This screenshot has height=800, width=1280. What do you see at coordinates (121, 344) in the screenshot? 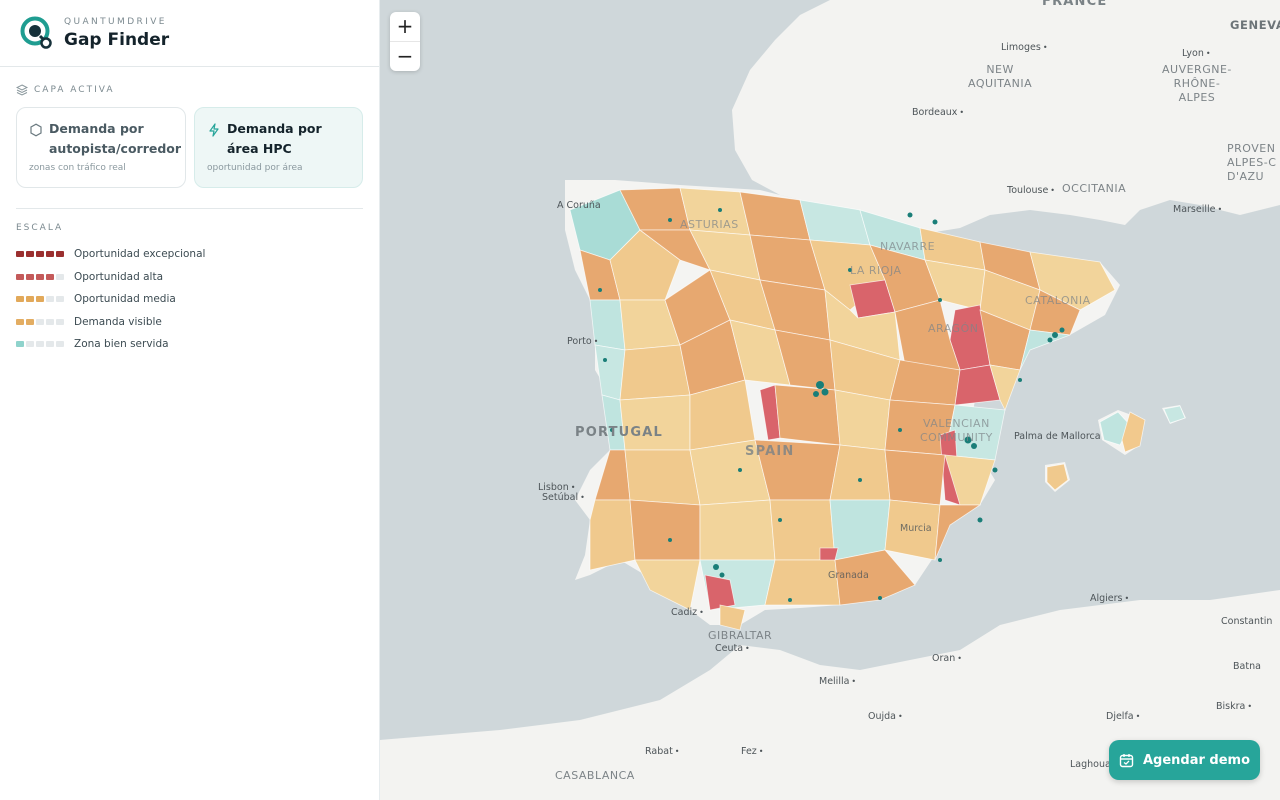
I see `legend-label: Zona bien servida` at bounding box center [121, 344].